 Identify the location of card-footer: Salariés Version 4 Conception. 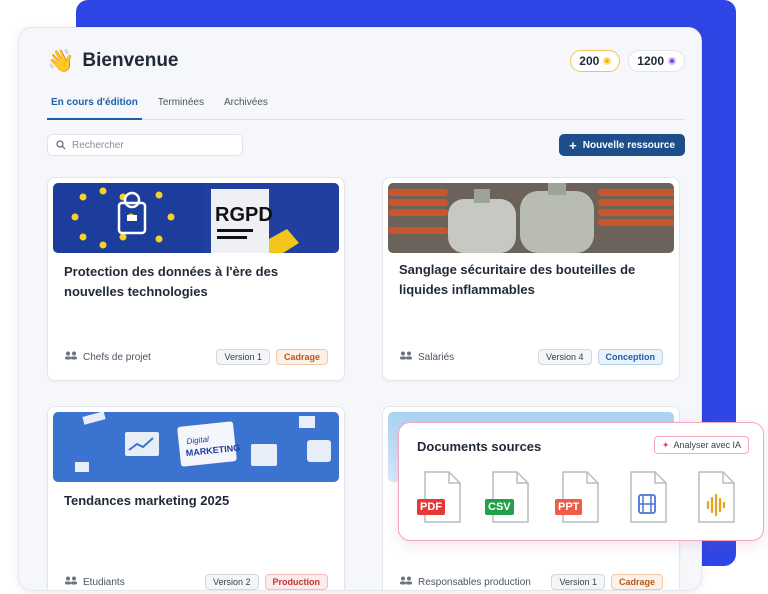
(531, 357).